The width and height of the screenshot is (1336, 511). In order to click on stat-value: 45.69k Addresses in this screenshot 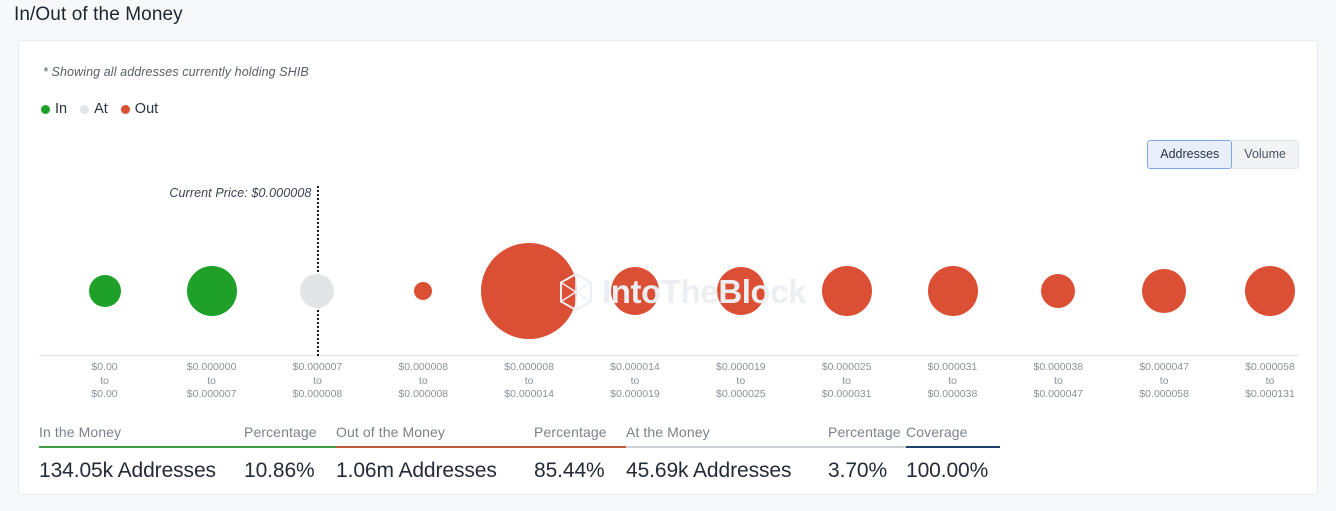, I will do `click(709, 470)`.